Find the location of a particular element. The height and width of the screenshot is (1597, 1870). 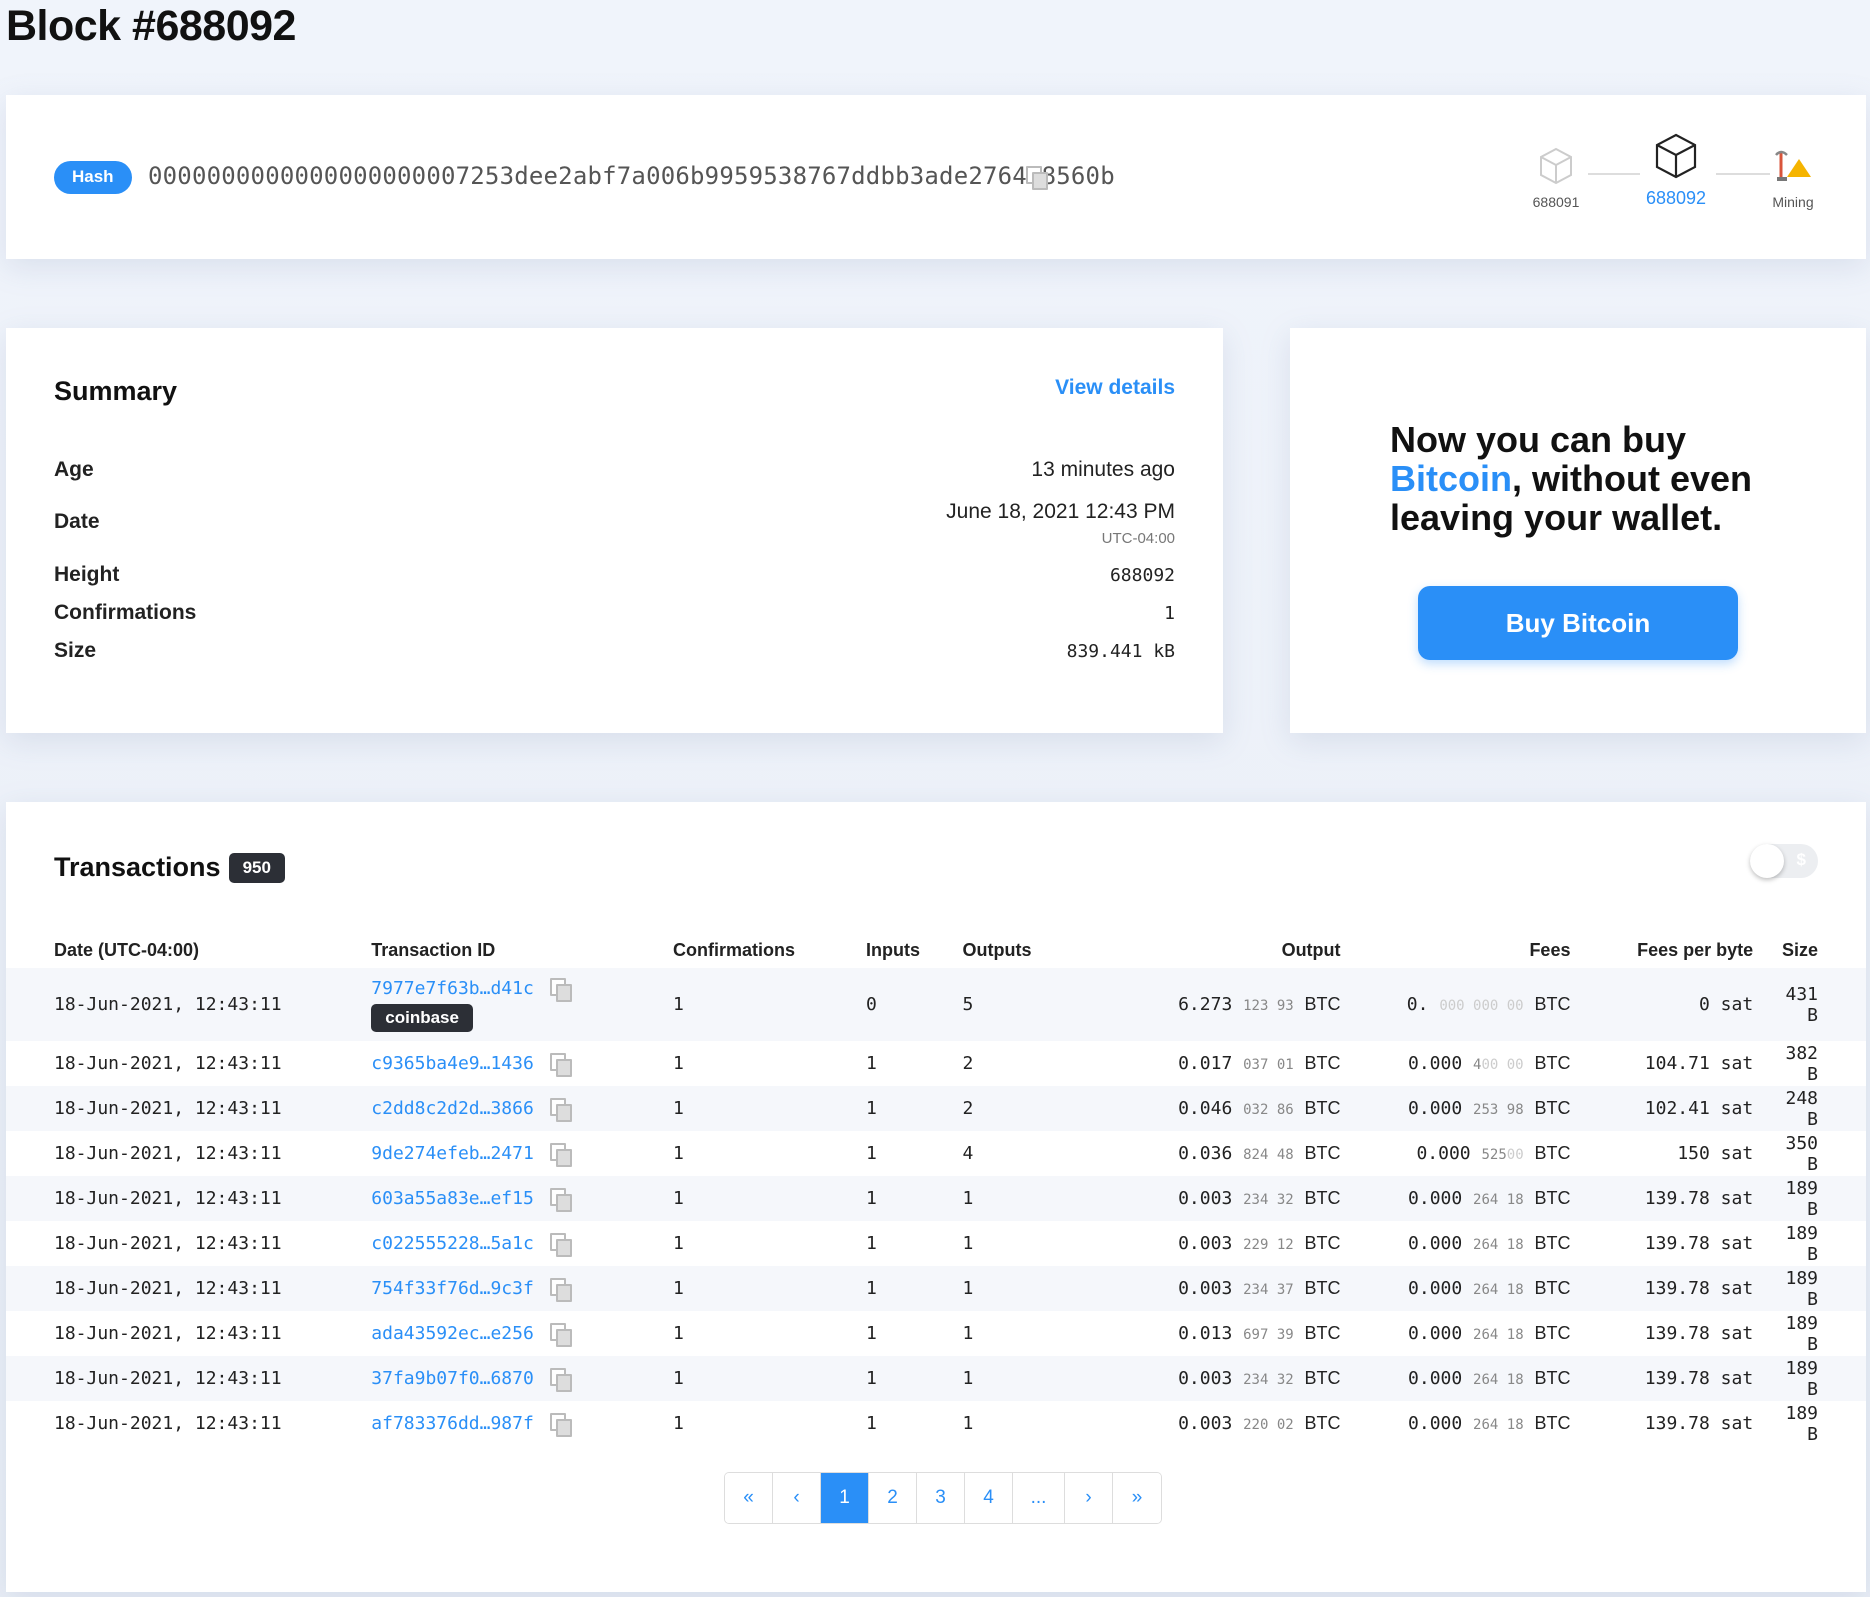

tx-output-amount: 0.003 234 32 BTC is located at coordinates (1223, 1198).